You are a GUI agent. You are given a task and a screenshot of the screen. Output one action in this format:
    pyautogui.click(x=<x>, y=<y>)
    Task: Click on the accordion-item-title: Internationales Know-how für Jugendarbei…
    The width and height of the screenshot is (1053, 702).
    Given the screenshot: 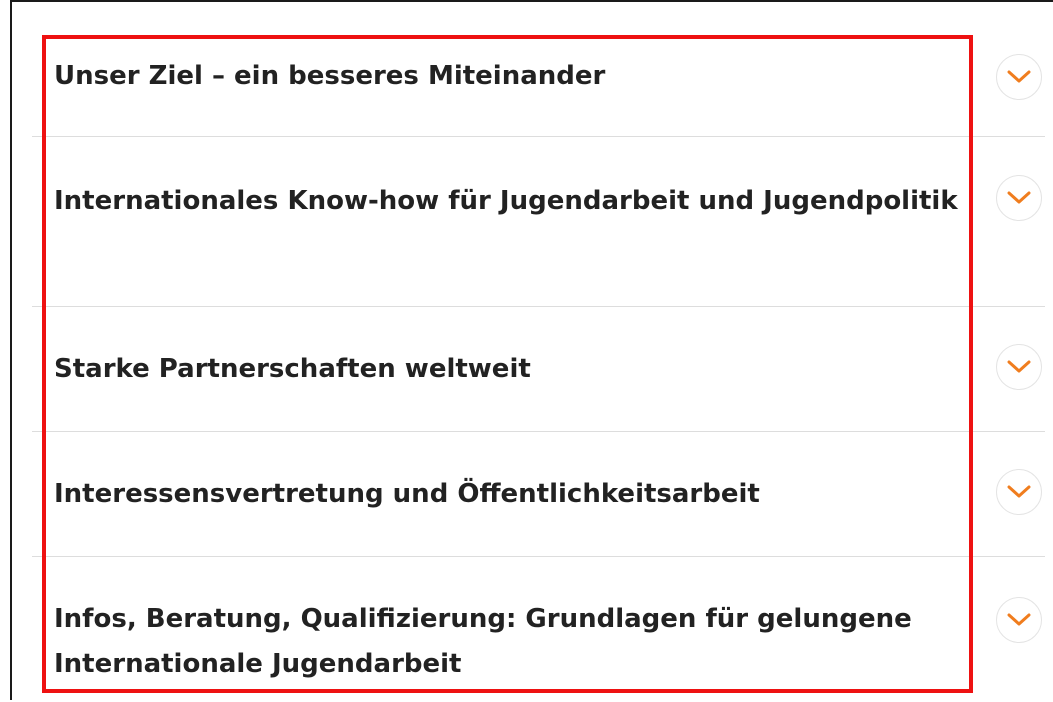 What is the action you would take?
    pyautogui.click(x=506, y=201)
    